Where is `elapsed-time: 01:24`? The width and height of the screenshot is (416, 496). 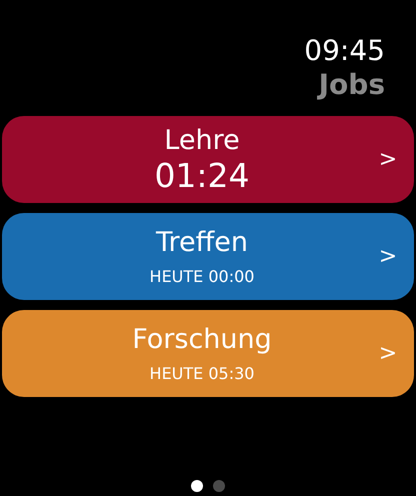 elapsed-time: 01:24 is located at coordinates (202, 175).